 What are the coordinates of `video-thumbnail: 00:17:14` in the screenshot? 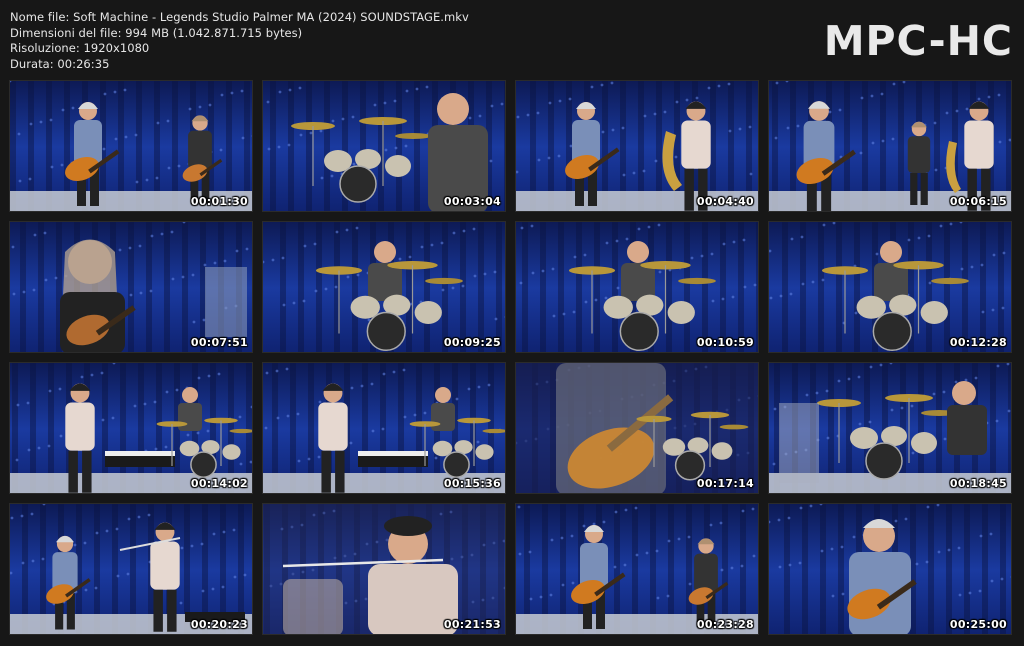 It's located at (637, 428).